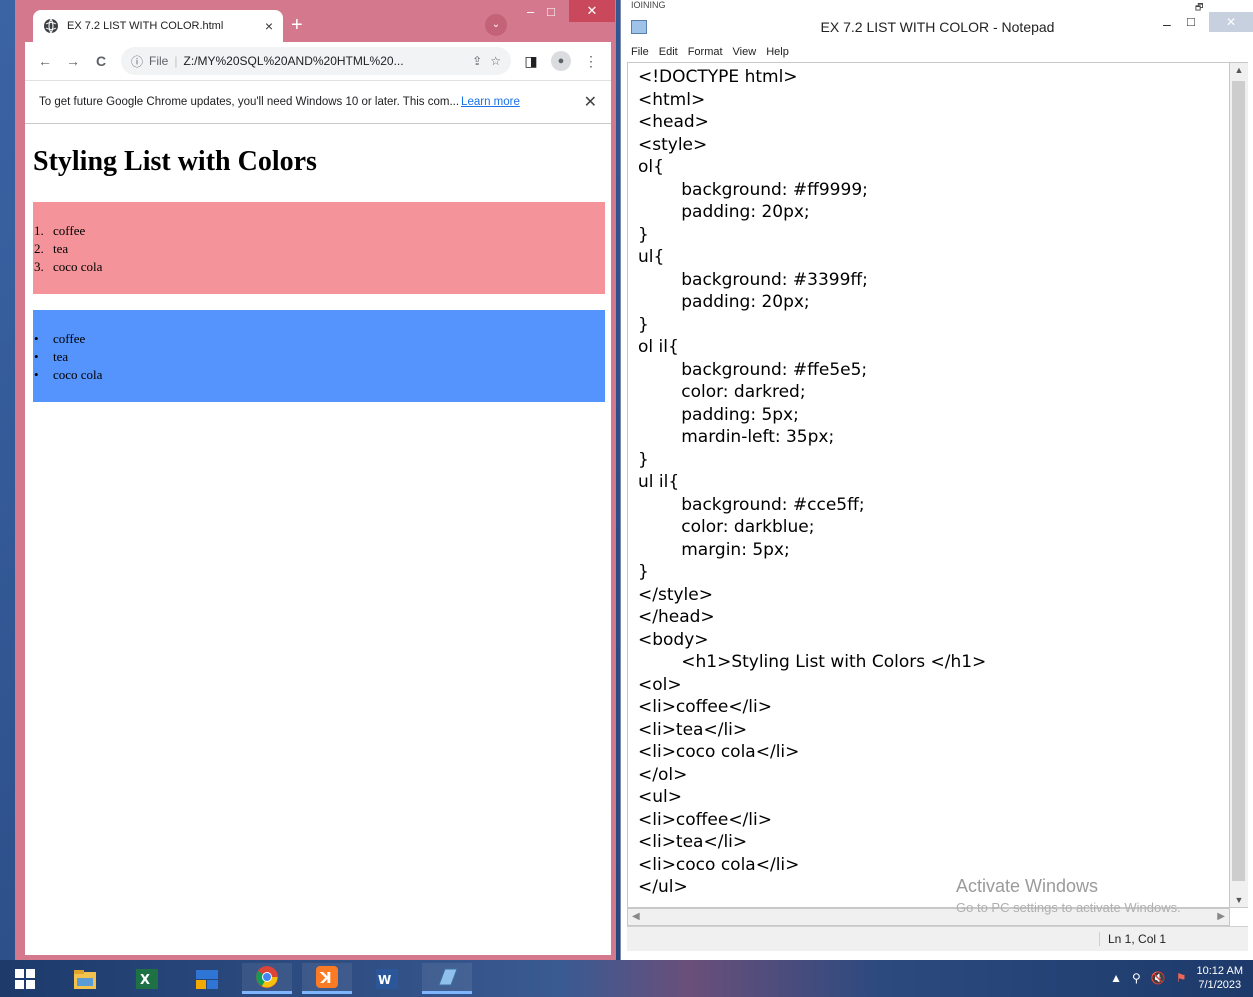 The image size is (1253, 997). What do you see at coordinates (60, 338) in the screenshot?
I see `list-item: • coffee` at bounding box center [60, 338].